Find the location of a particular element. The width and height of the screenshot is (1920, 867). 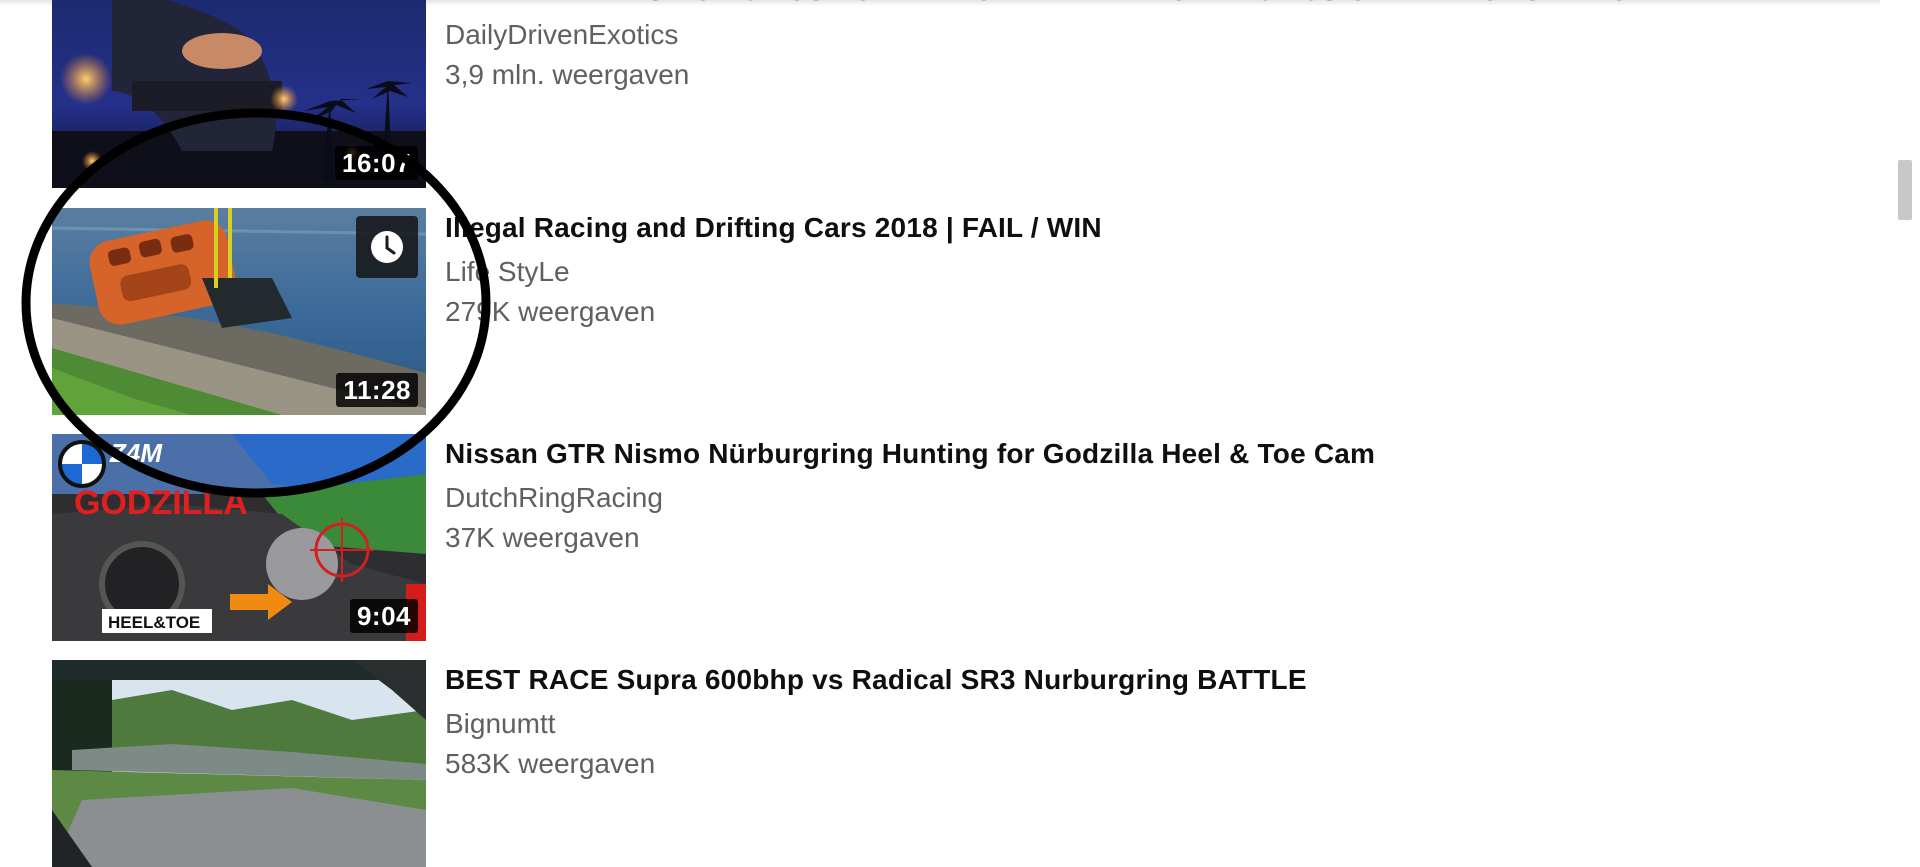

channel-name: Life StyLe is located at coordinates (1145, 272).